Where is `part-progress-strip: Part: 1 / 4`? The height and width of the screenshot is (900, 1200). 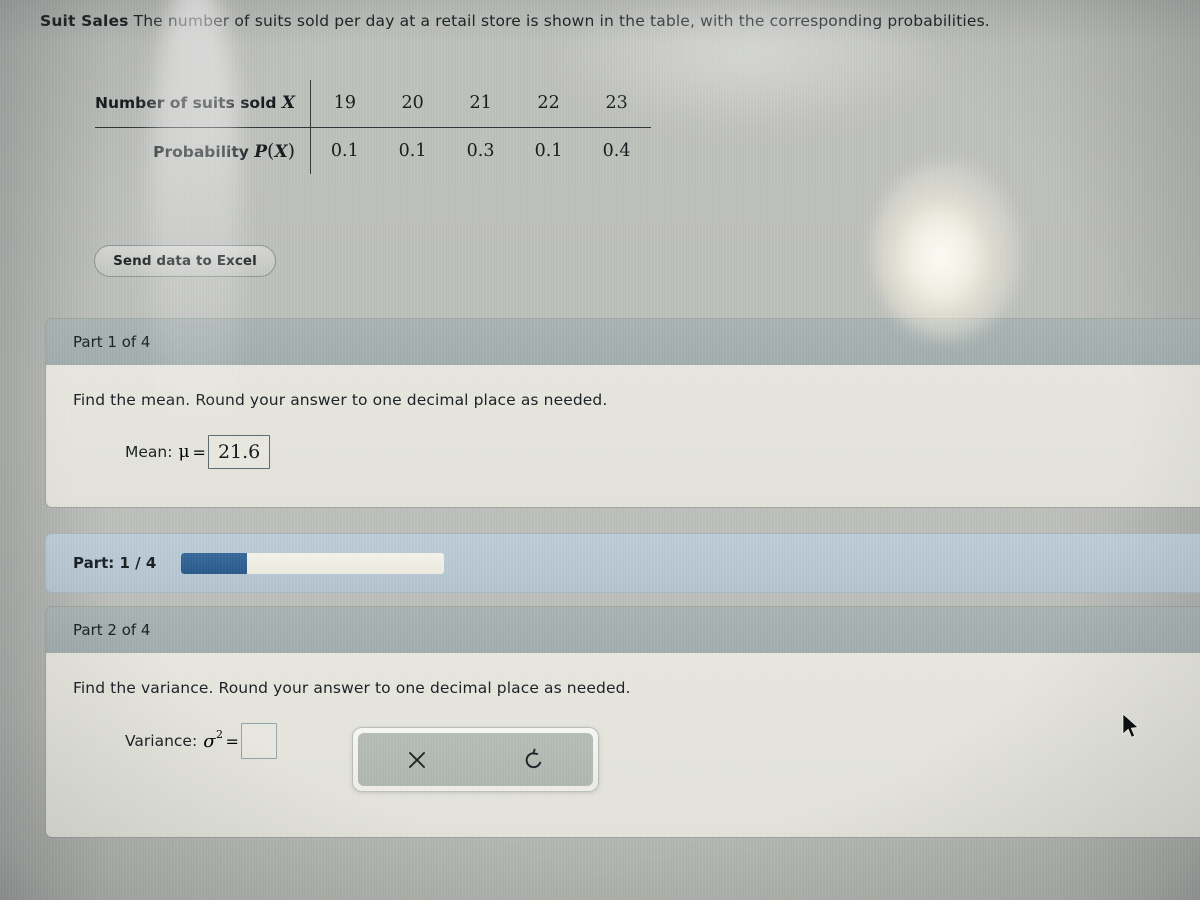
part-progress-strip: Part: 1 / 4 is located at coordinates (622, 563).